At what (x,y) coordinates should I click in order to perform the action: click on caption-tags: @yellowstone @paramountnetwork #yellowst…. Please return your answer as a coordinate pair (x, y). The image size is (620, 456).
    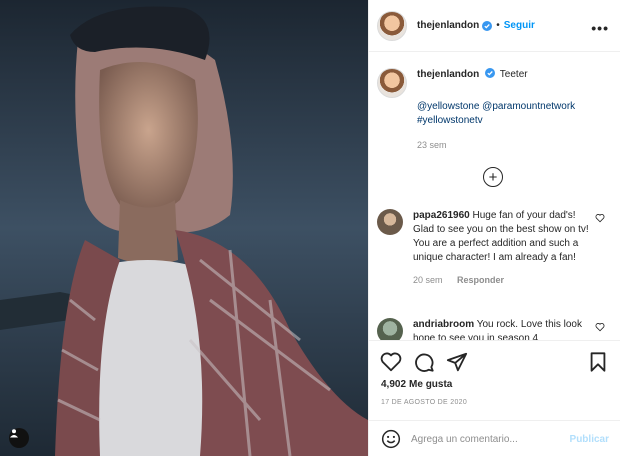
    Looking at the image, I should click on (515, 114).